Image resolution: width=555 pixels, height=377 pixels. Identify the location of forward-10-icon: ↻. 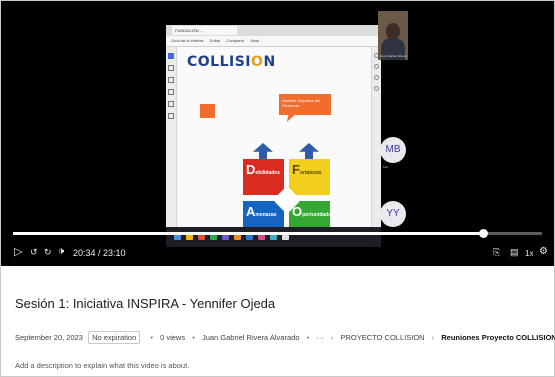
(48, 252).